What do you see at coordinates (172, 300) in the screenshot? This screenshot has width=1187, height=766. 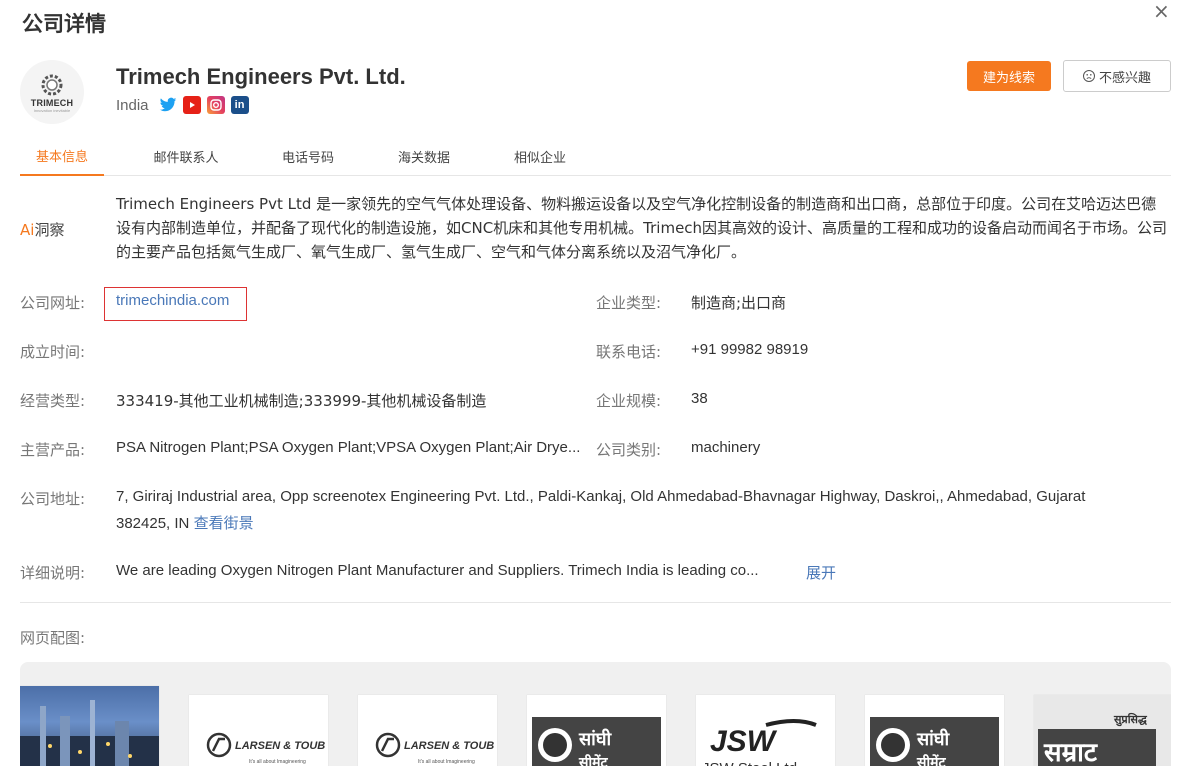 I see `website-link: trimechindia.com` at bounding box center [172, 300].